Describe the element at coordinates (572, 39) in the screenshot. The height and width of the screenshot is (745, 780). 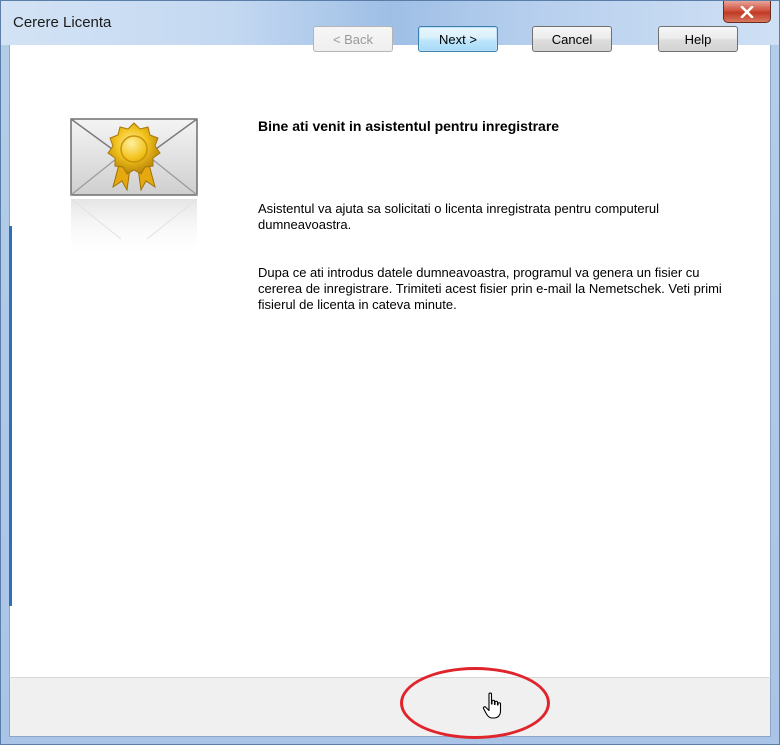
I see `cancel-button: Cancel` at that location.